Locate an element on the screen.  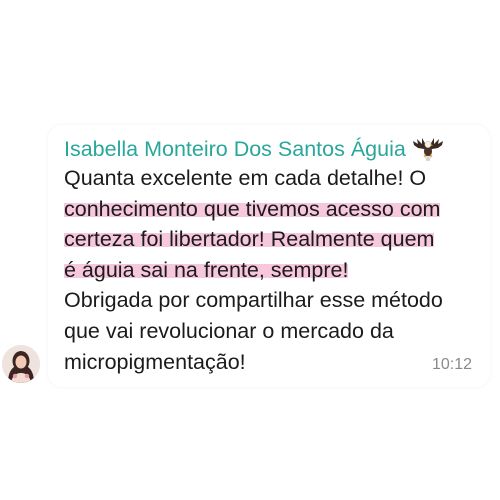
message-line-highlighted: conhecimento que tivemos acesso com is located at coordinates (274, 209).